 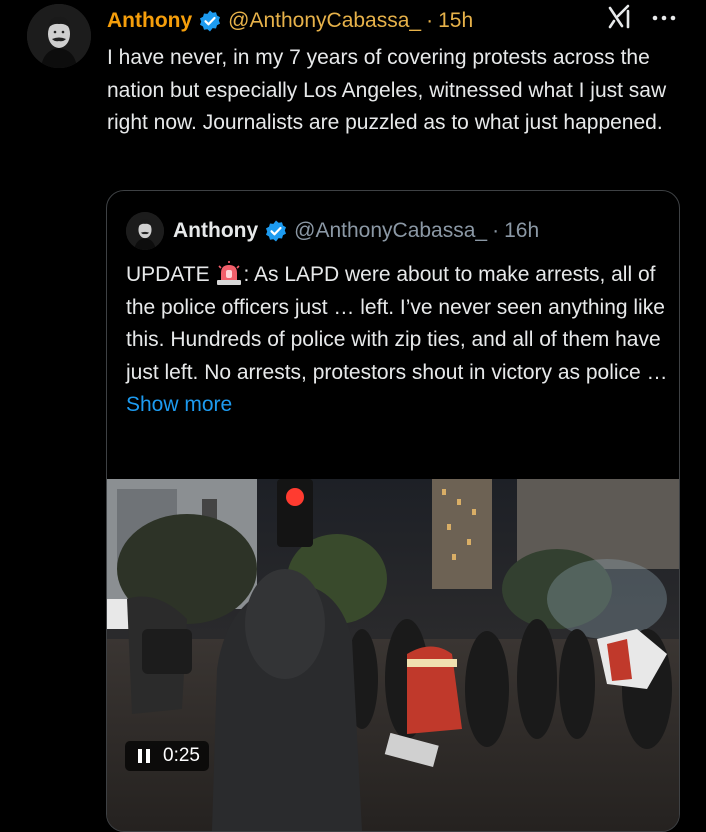 What do you see at coordinates (144, 756) in the screenshot?
I see `pause-icon` at bounding box center [144, 756].